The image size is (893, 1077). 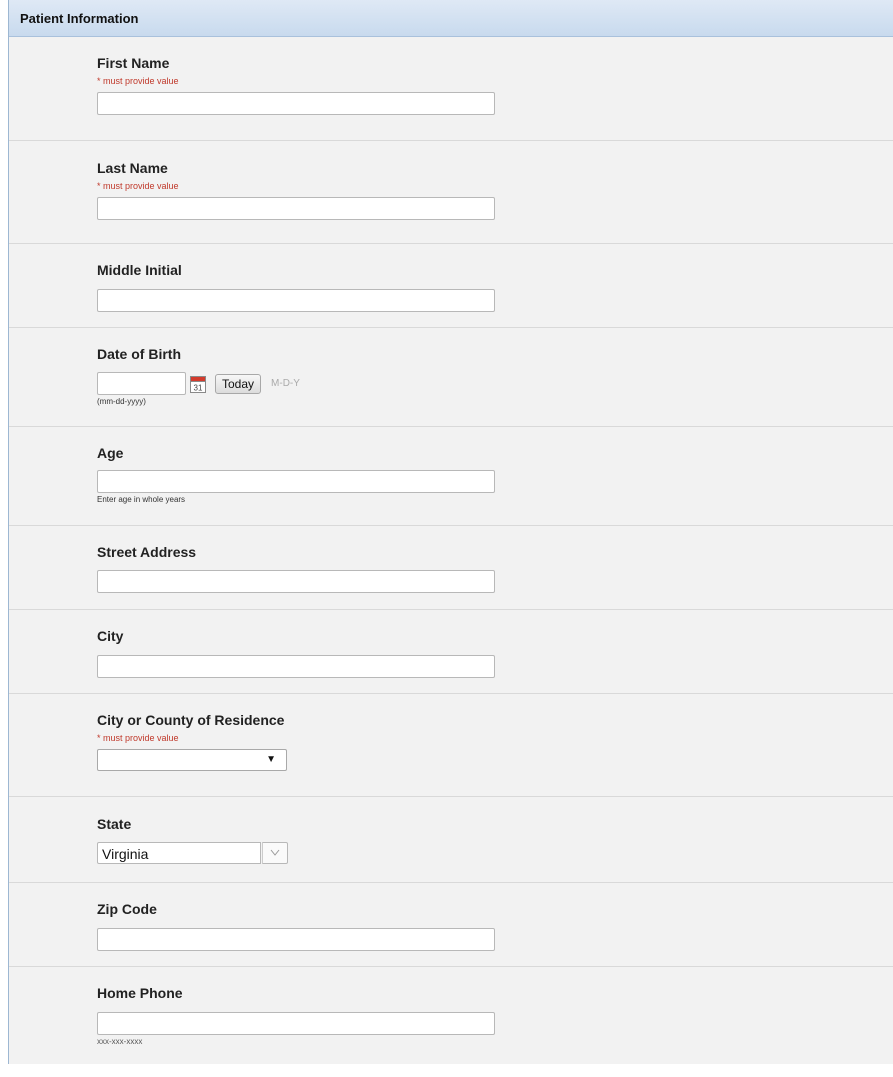 I want to click on street-address-label: Street Address, so click(x=147, y=552).